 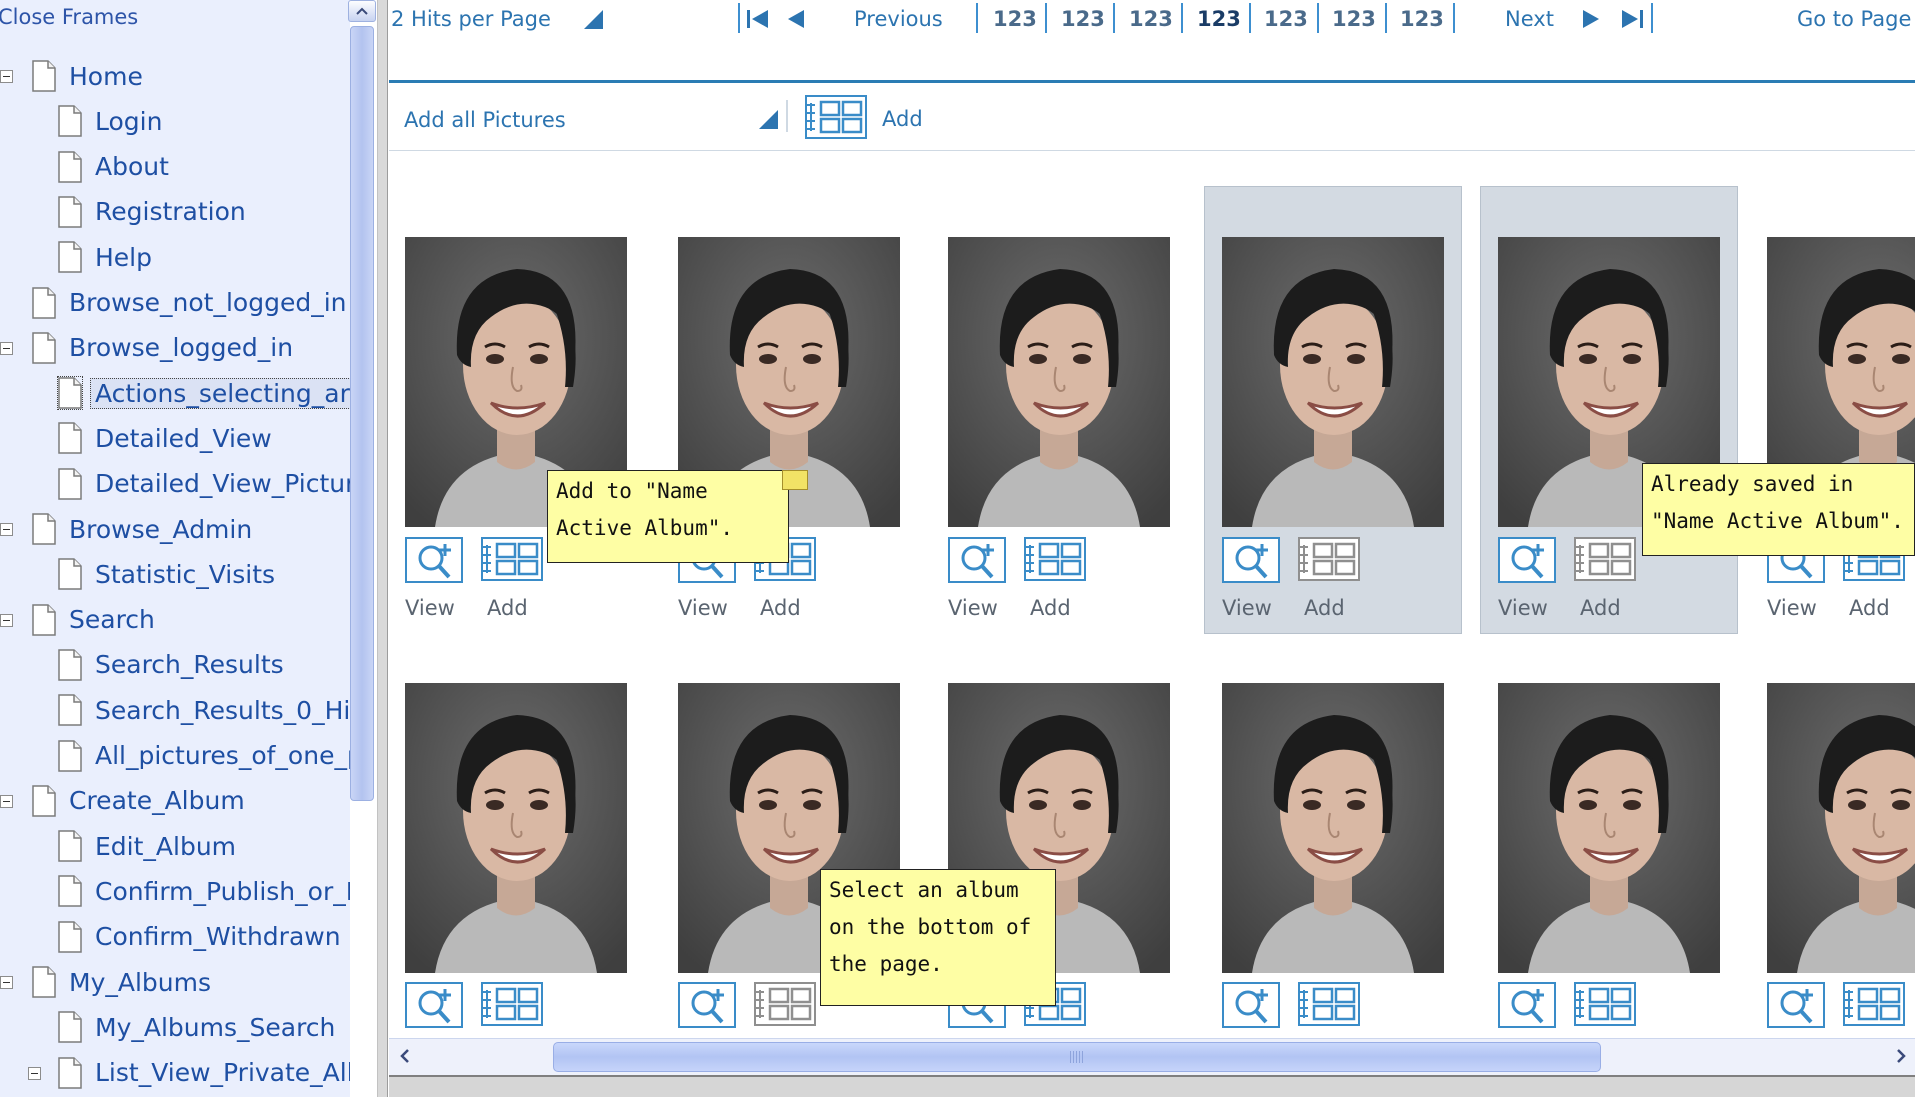 I want to click on next-page-icon, so click(x=1591, y=19).